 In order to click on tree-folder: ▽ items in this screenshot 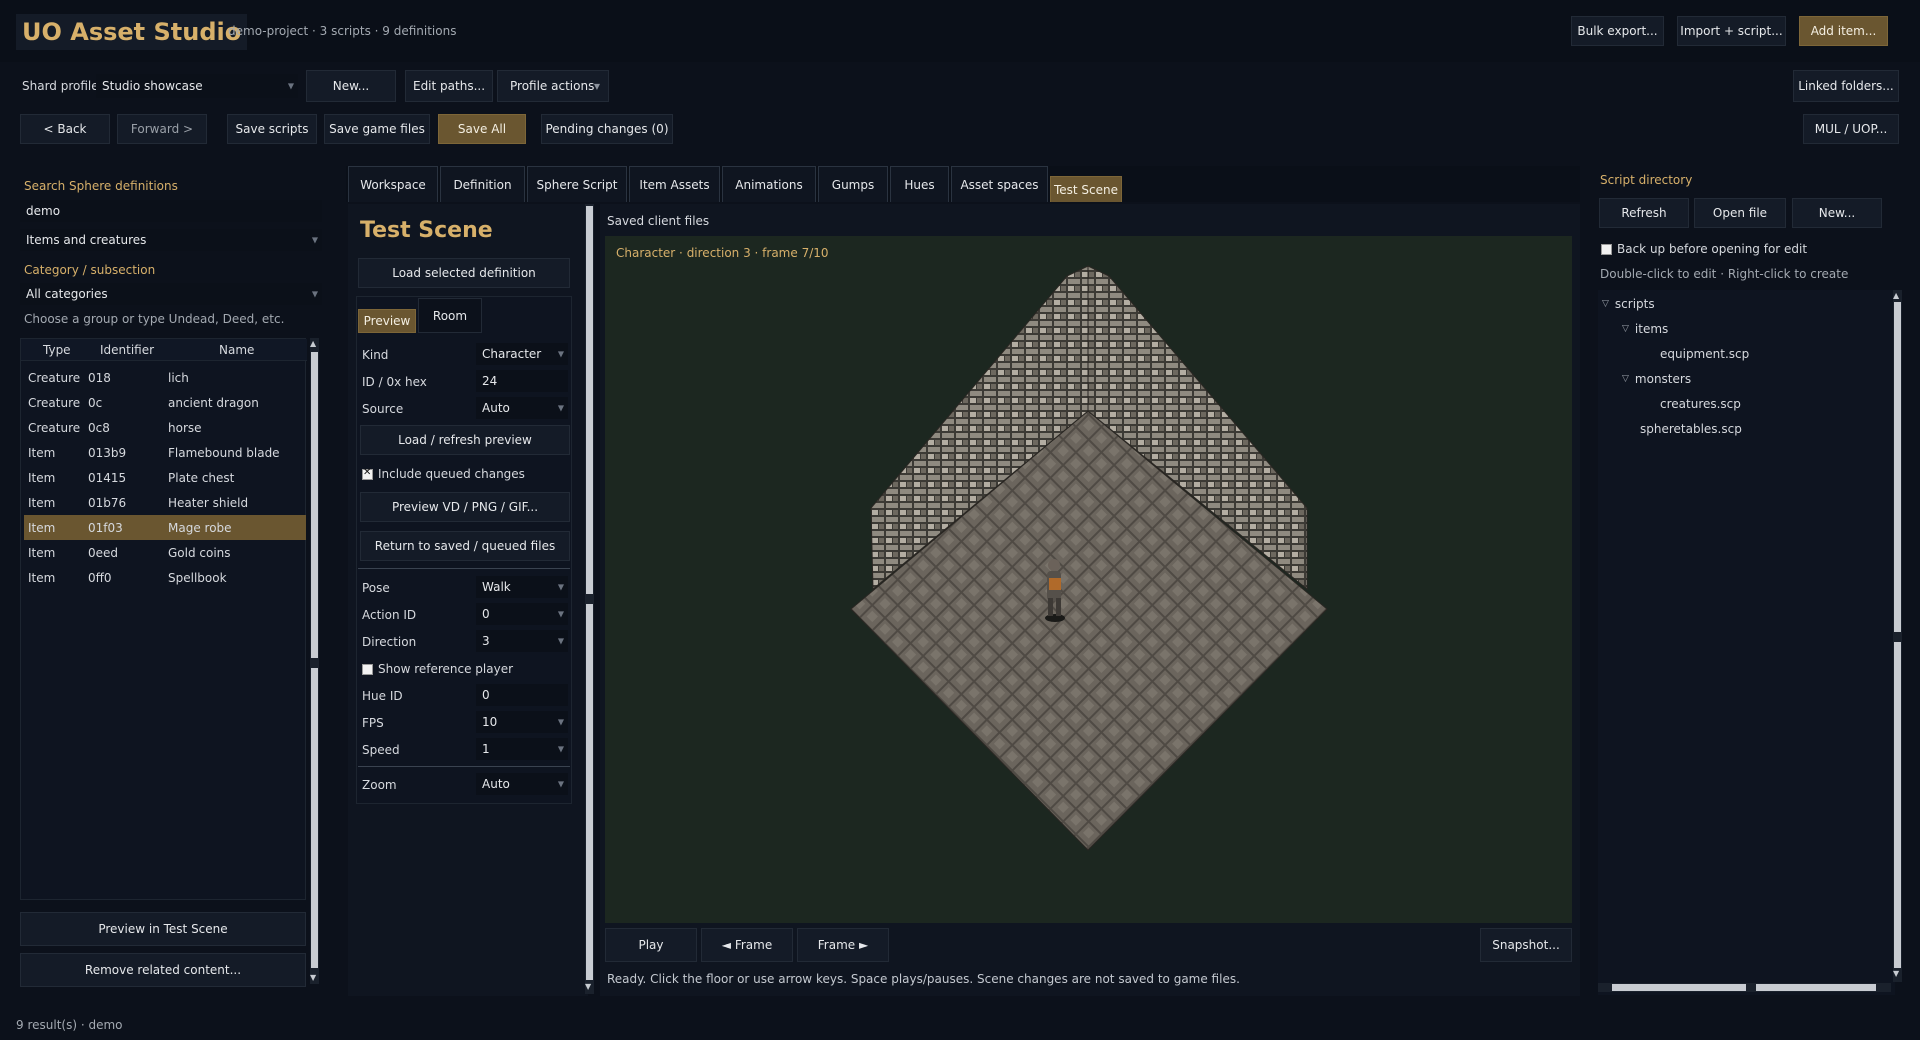, I will do `click(1645, 329)`.